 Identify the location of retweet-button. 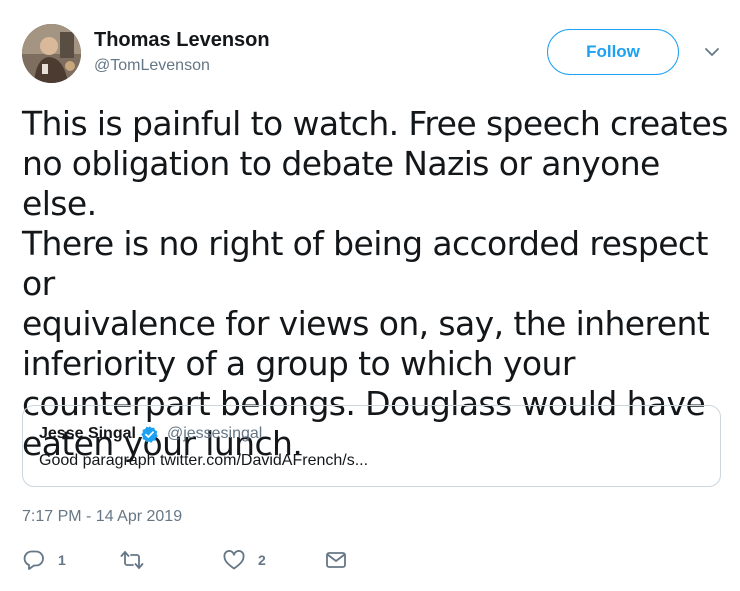
(138, 560).